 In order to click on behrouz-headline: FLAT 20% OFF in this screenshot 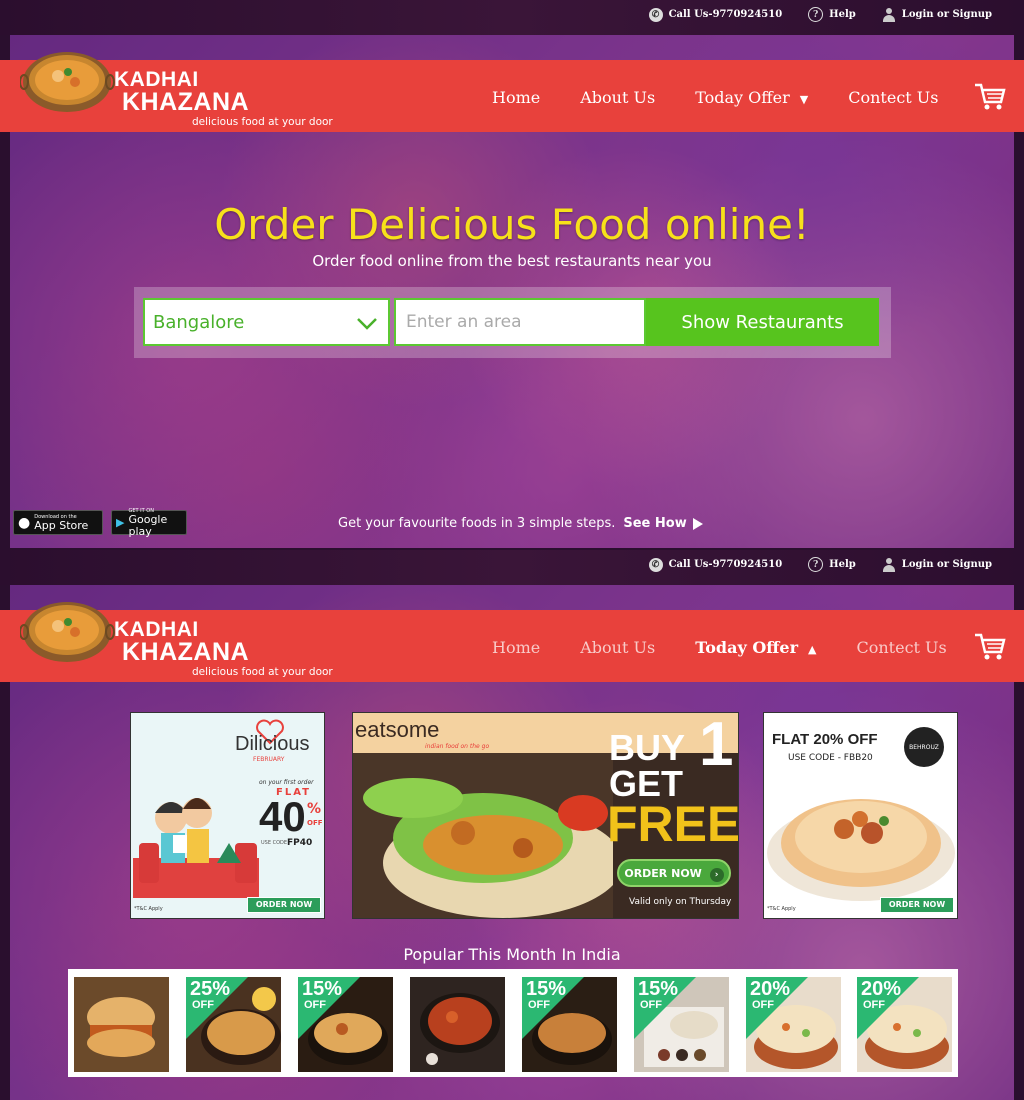, I will do `click(825, 739)`.